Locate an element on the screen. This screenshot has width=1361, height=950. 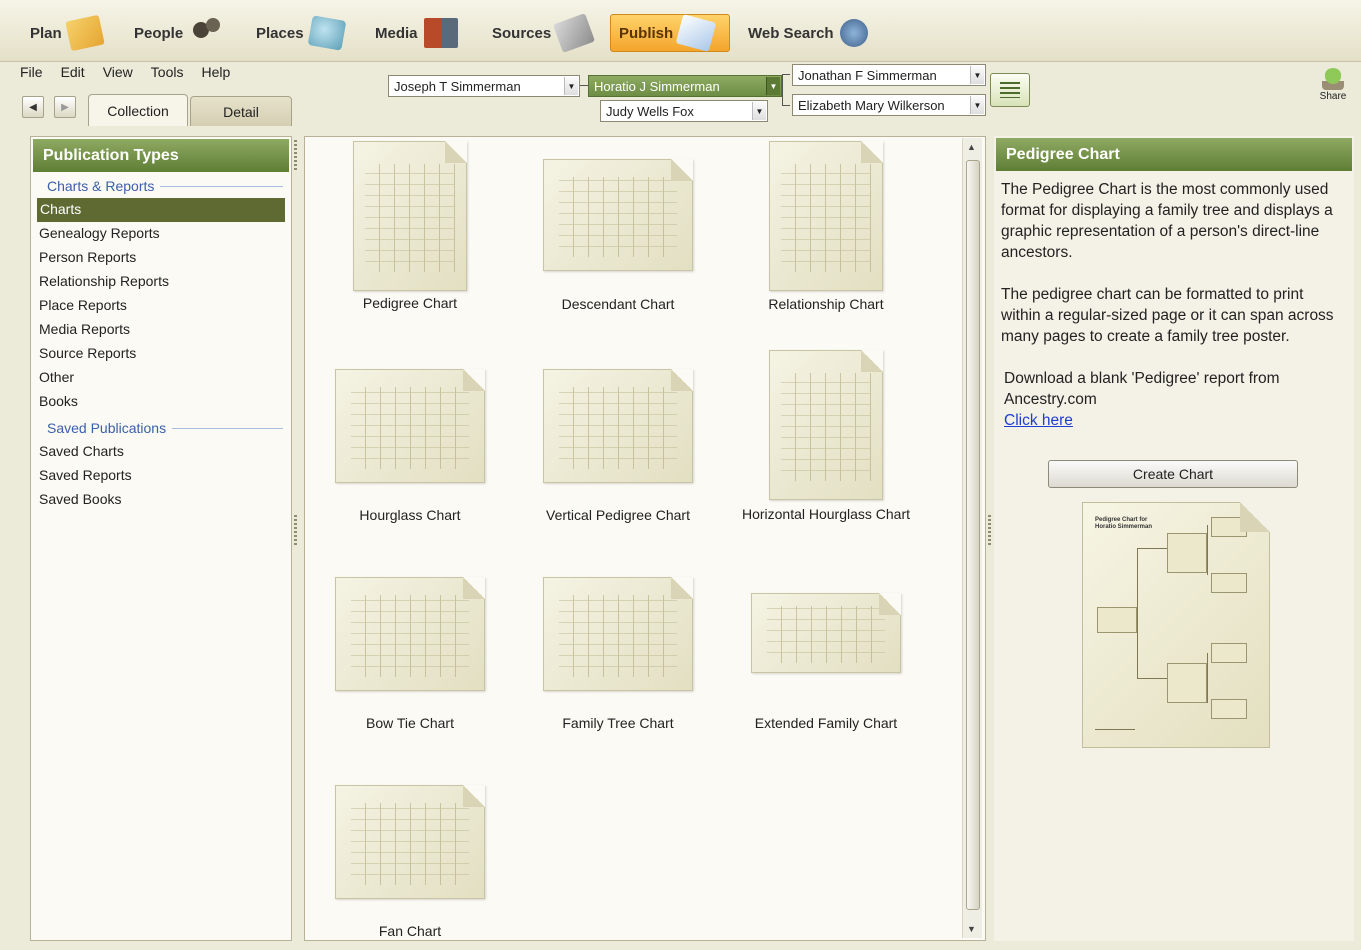
chart-item-family-tree: Family Tree Chart is located at coordinates (618, 654).